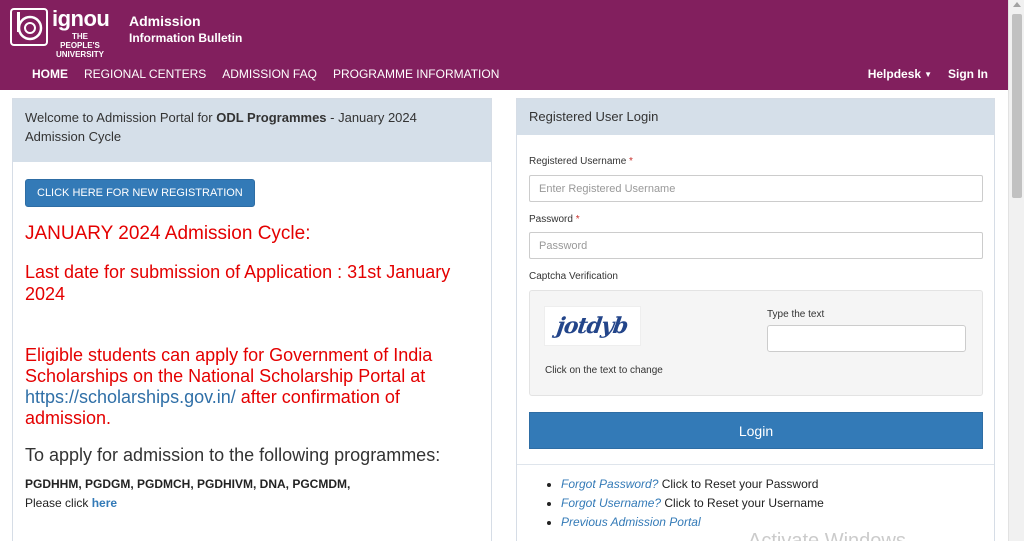 The width and height of the screenshot is (1024, 541). Describe the element at coordinates (756, 430) in the screenshot. I see `login-button: Login` at that location.